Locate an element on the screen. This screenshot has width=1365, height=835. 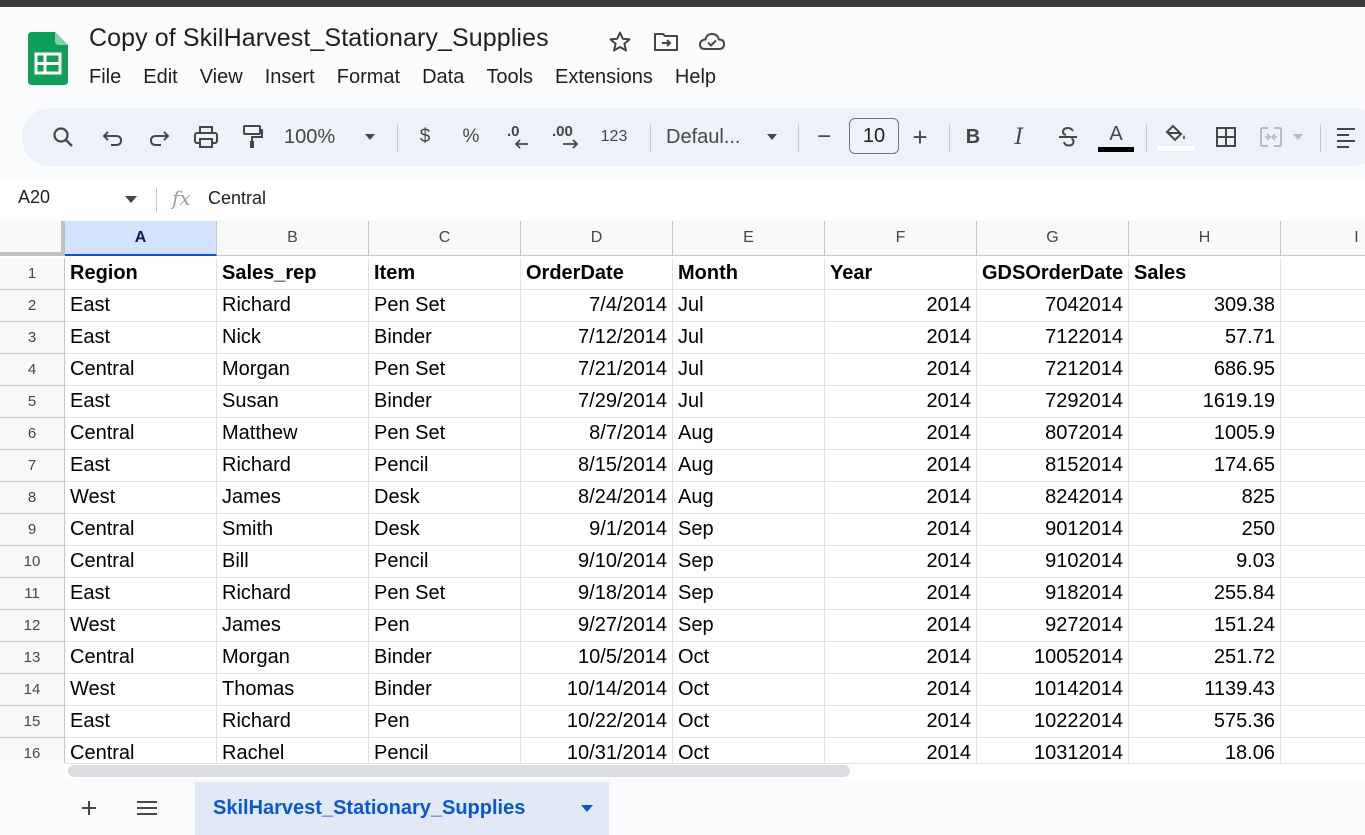
table-cell: 10/5/2014 is located at coordinates (597, 658).